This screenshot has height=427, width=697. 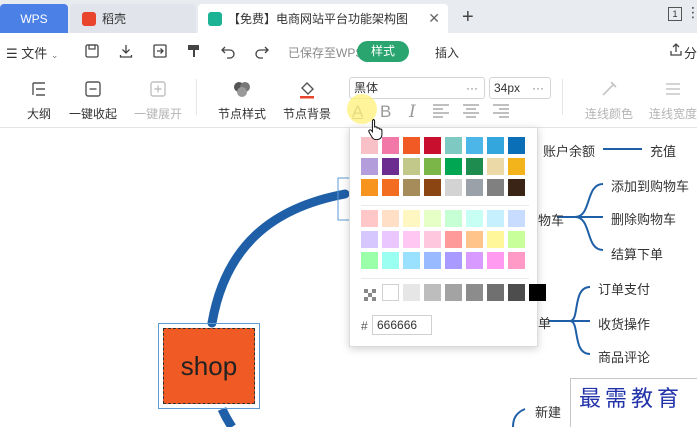 I want to click on tab-daoke: 稻壳, so click(x=133, y=18).